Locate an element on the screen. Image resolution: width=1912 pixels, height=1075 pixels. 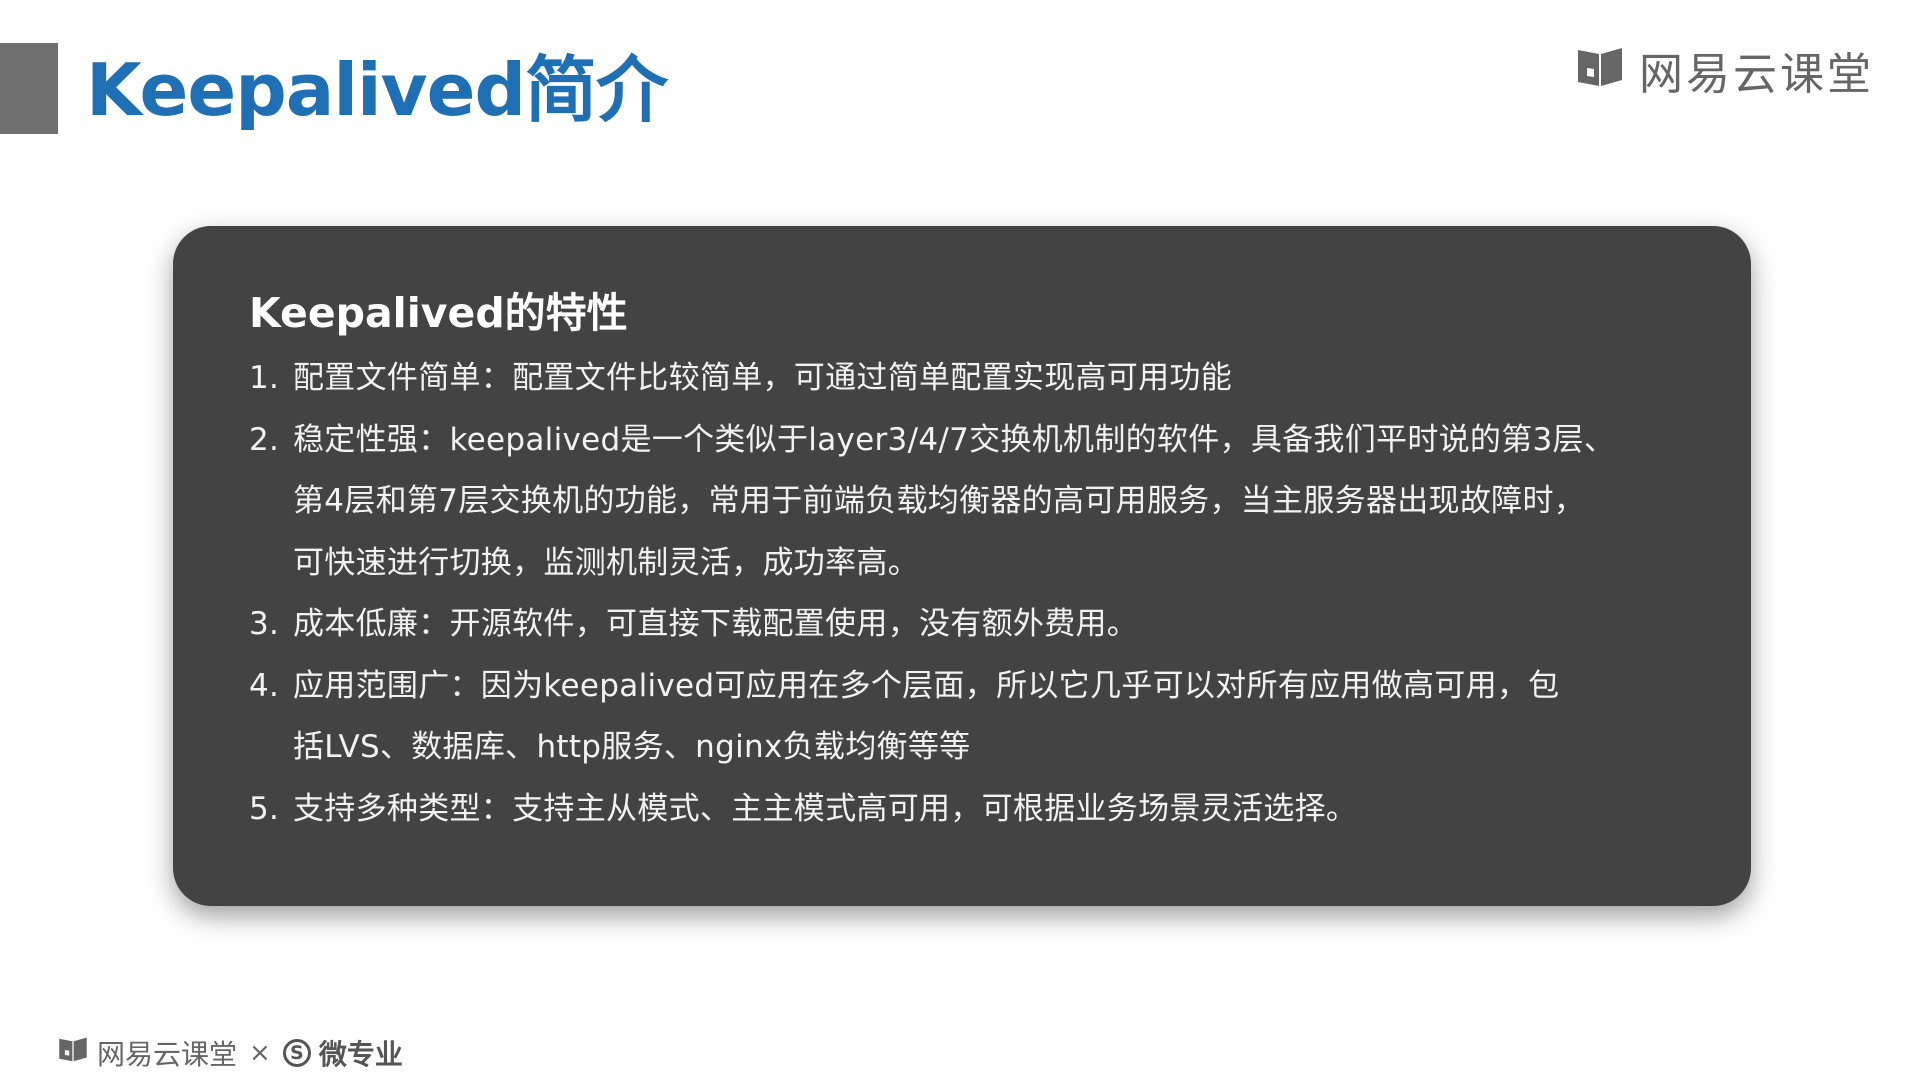
brand-logo: 网易云课堂 is located at coordinates (1724, 72).